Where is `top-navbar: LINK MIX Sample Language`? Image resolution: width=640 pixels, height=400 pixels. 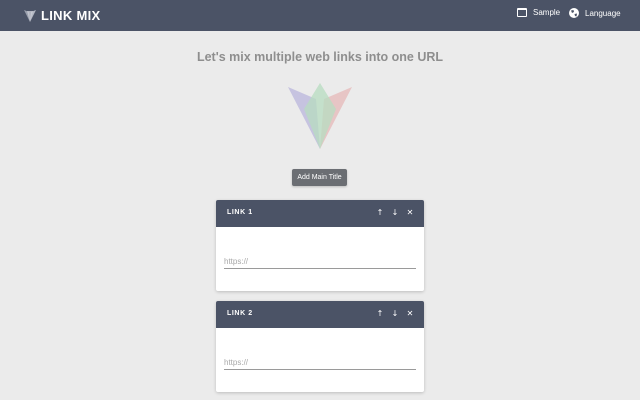 top-navbar: LINK MIX Sample Language is located at coordinates (320, 15).